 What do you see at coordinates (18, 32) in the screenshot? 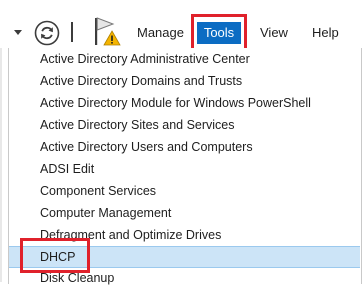
I see `chevron-down-icon` at bounding box center [18, 32].